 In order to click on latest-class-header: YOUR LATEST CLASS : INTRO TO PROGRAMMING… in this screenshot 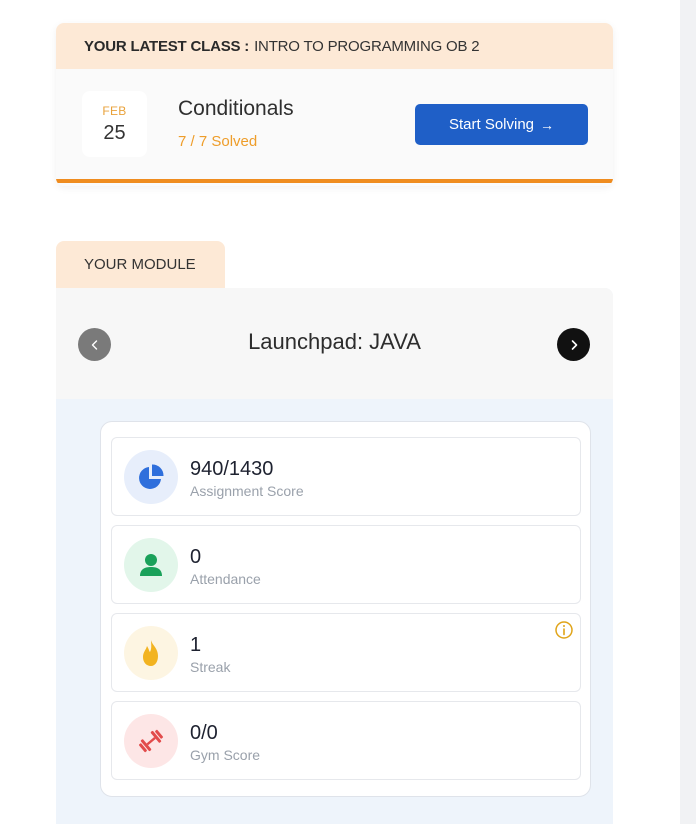, I will do `click(334, 46)`.